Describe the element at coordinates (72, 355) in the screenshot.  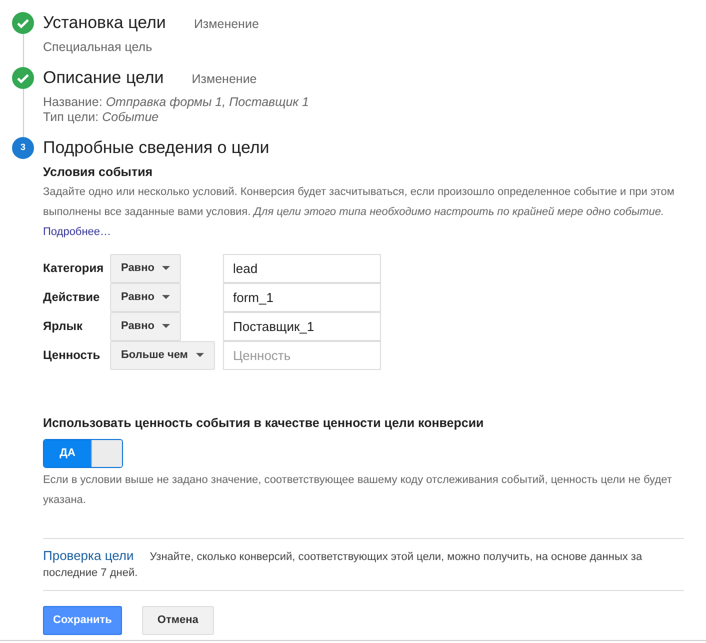
I see `condition-label: Ценность` at that location.